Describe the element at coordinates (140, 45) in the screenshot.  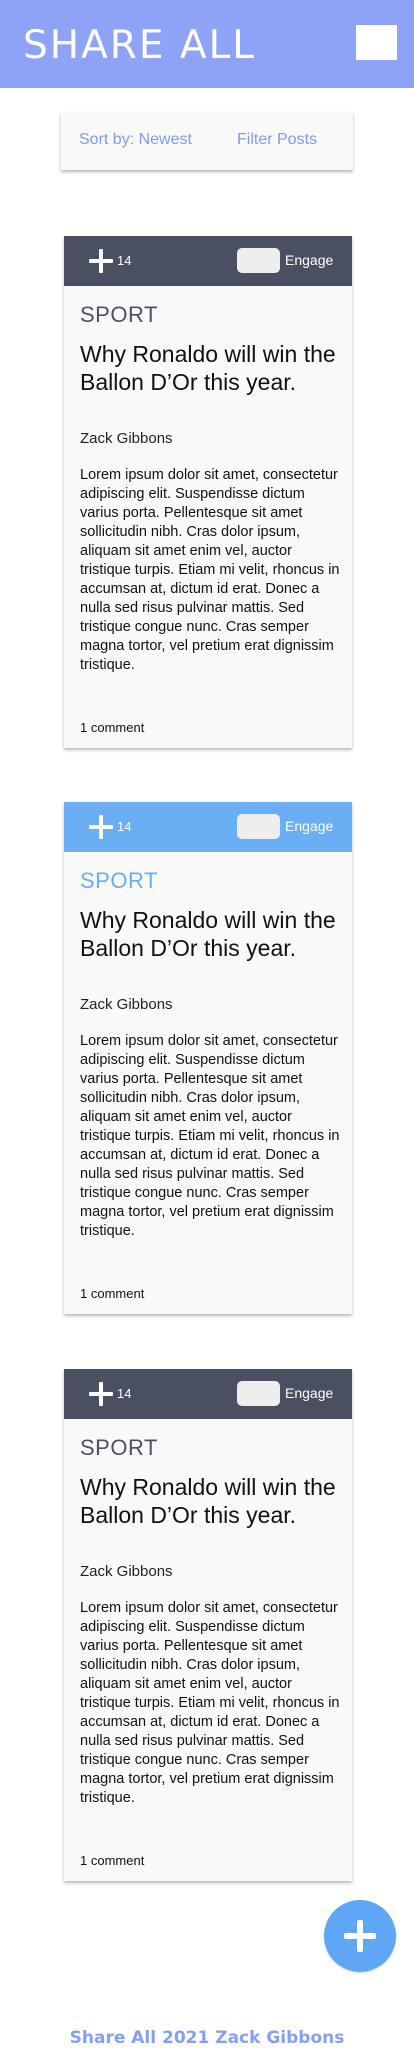
I see `app-title: SHARE ALL` at that location.